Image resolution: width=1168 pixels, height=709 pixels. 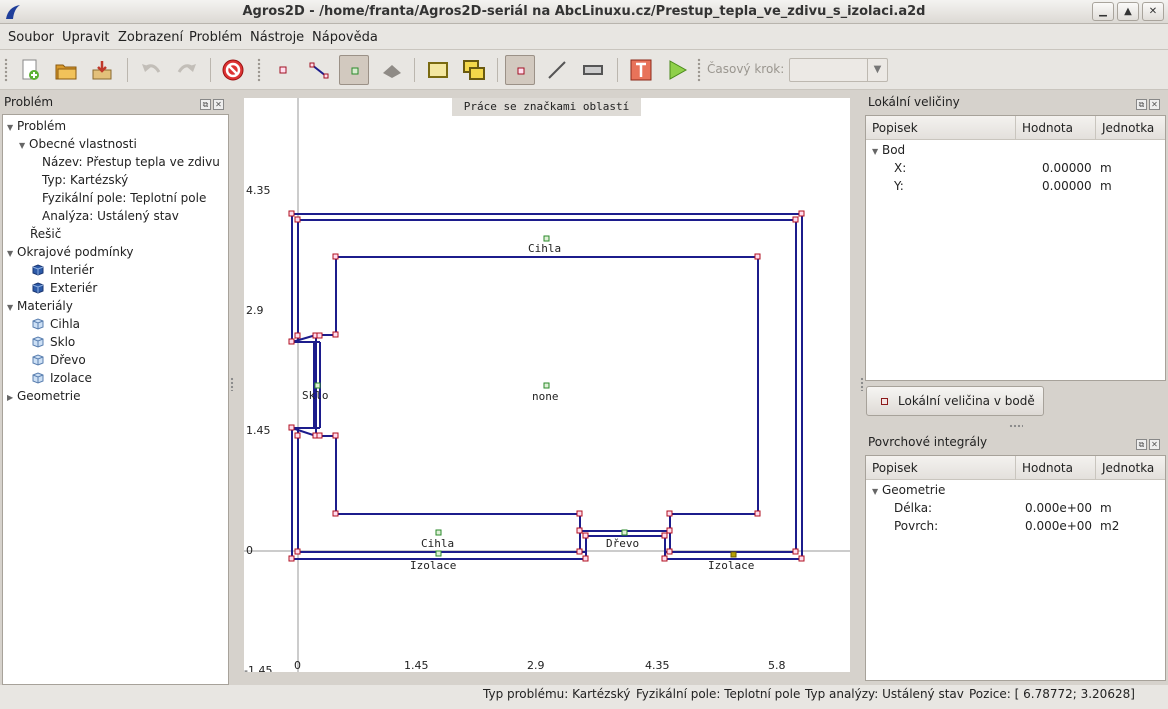 I want to click on chevron-down-icon: ▼, so click(x=877, y=70).